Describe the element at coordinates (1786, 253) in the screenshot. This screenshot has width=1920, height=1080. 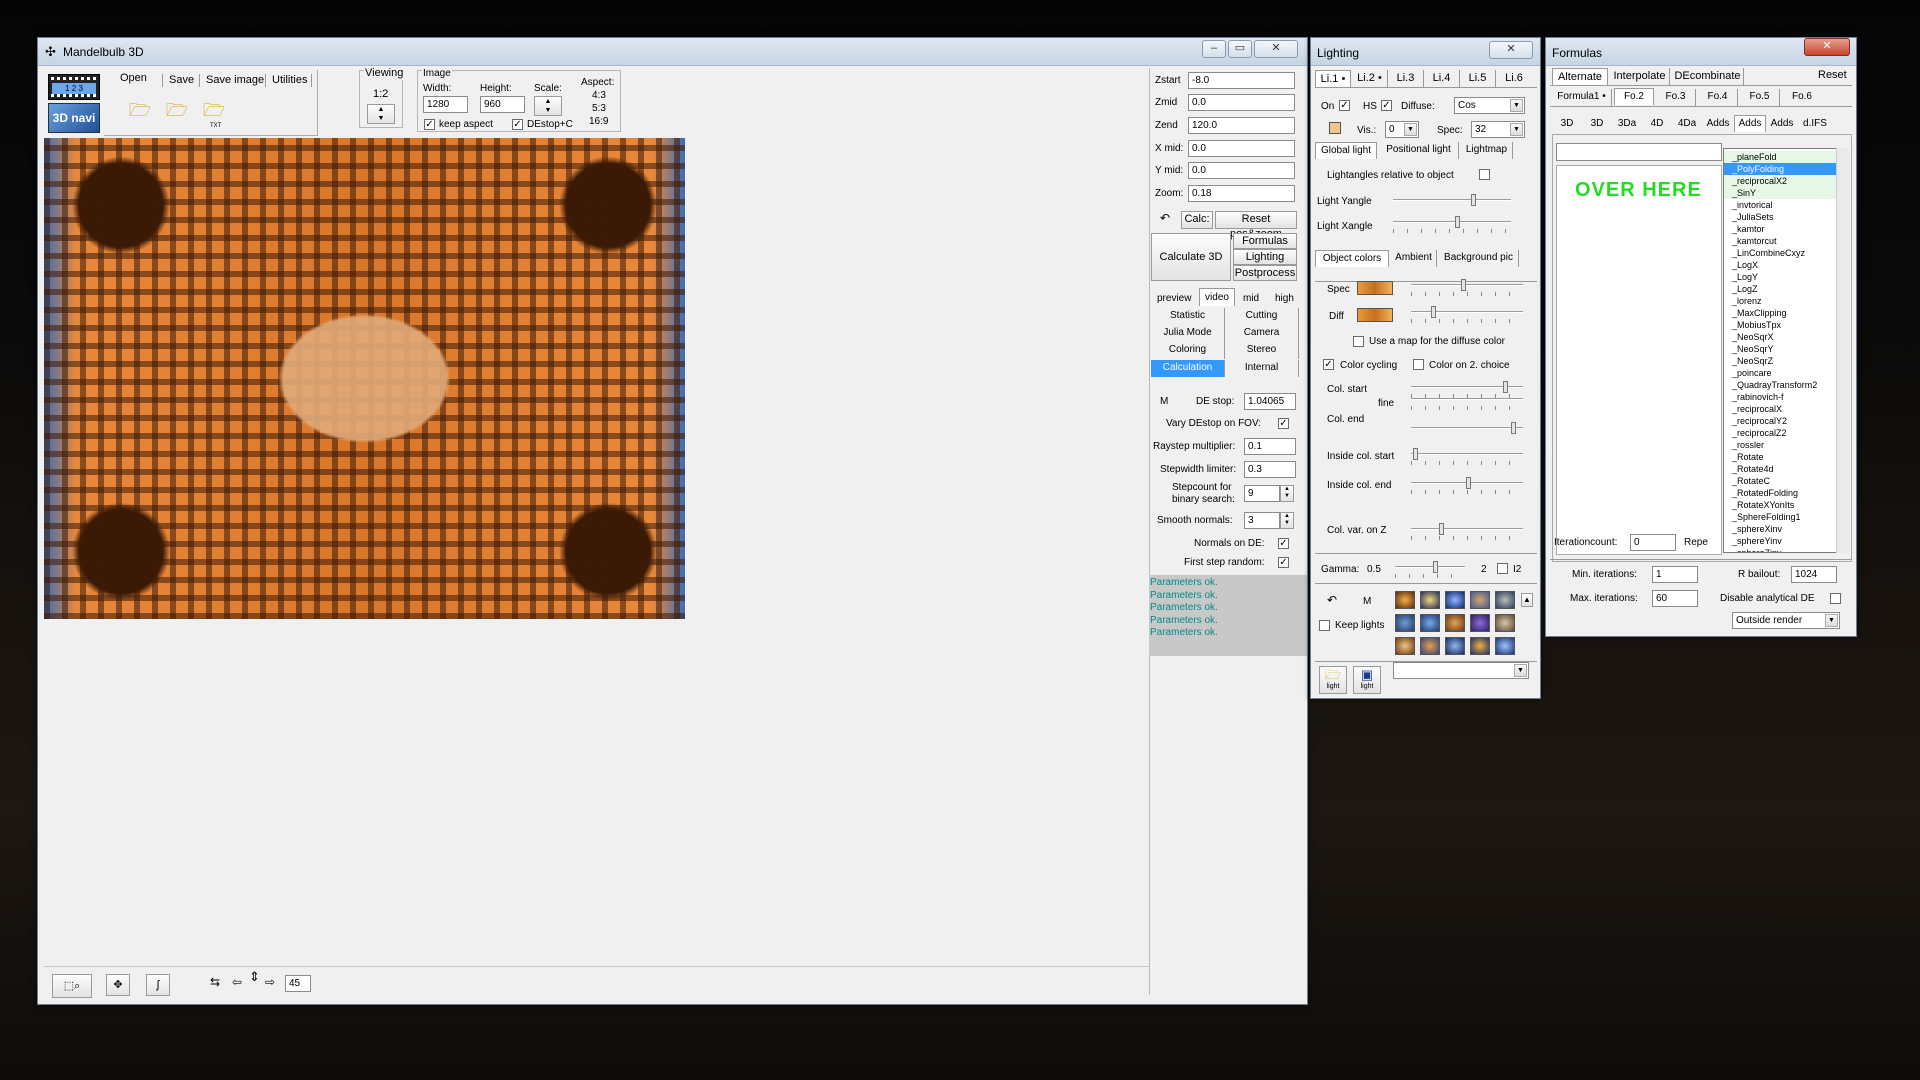
I see `formula-list-item: _LinCombineCxyz` at that location.